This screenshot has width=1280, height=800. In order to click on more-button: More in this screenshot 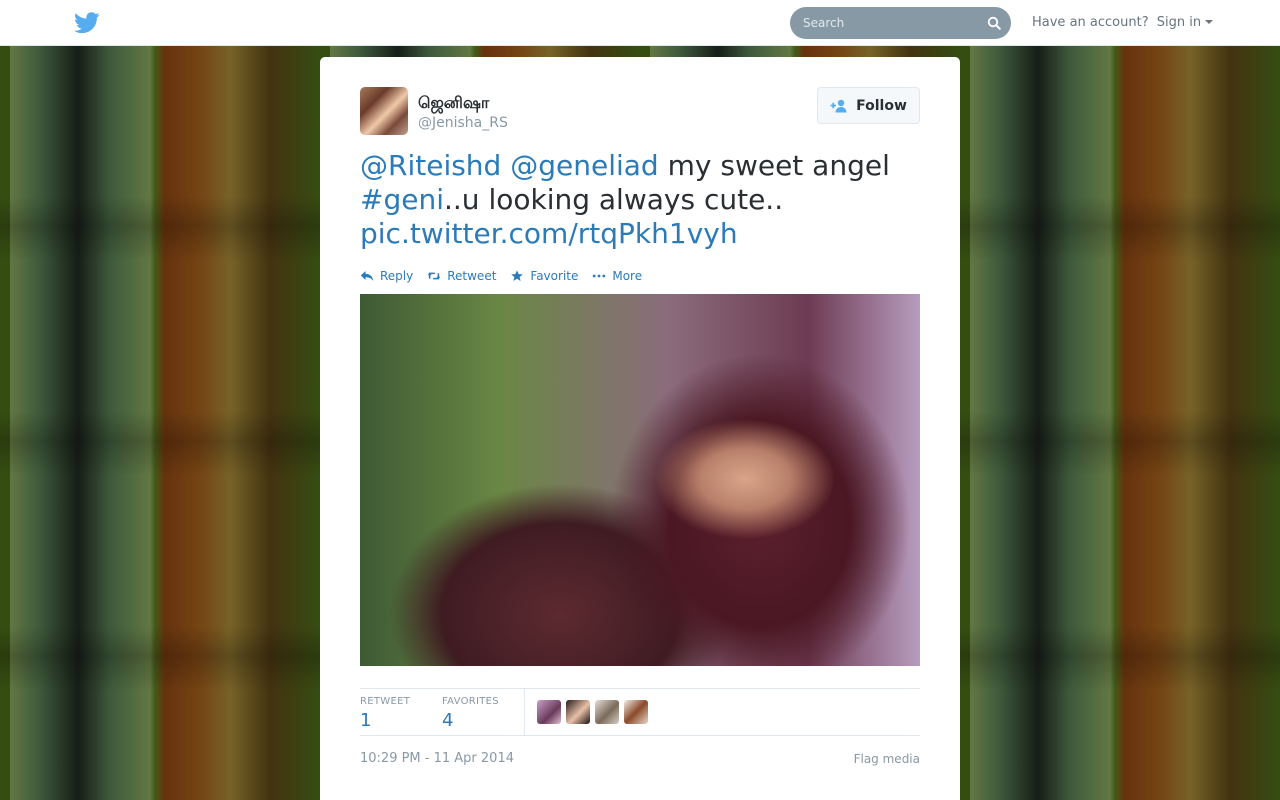, I will do `click(617, 276)`.